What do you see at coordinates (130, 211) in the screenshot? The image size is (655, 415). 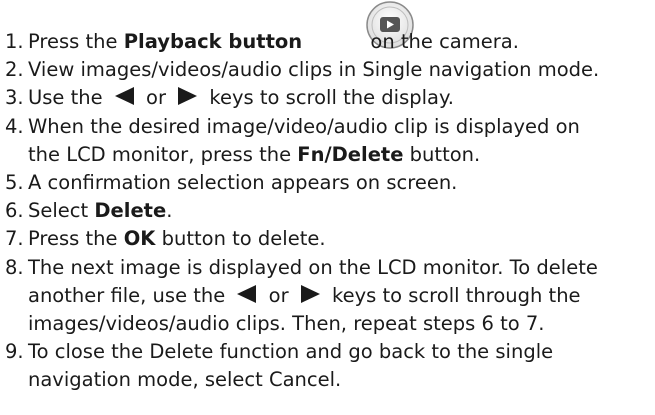 I see `delete-label: Delete` at bounding box center [130, 211].